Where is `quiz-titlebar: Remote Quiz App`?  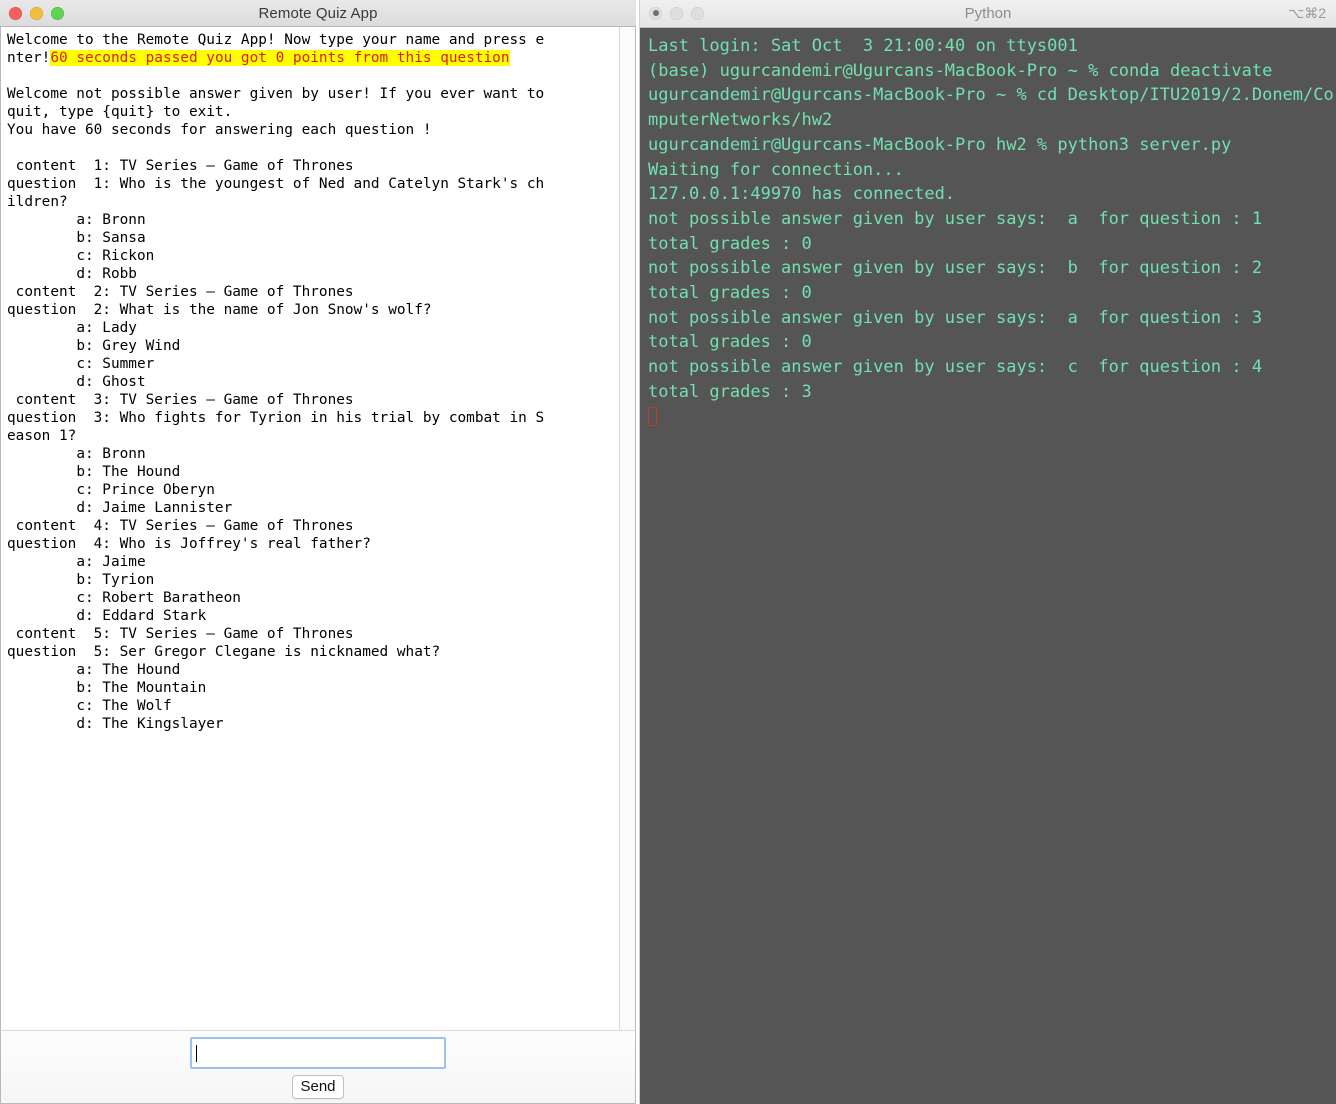
quiz-titlebar: Remote Quiz App is located at coordinates (318, 13).